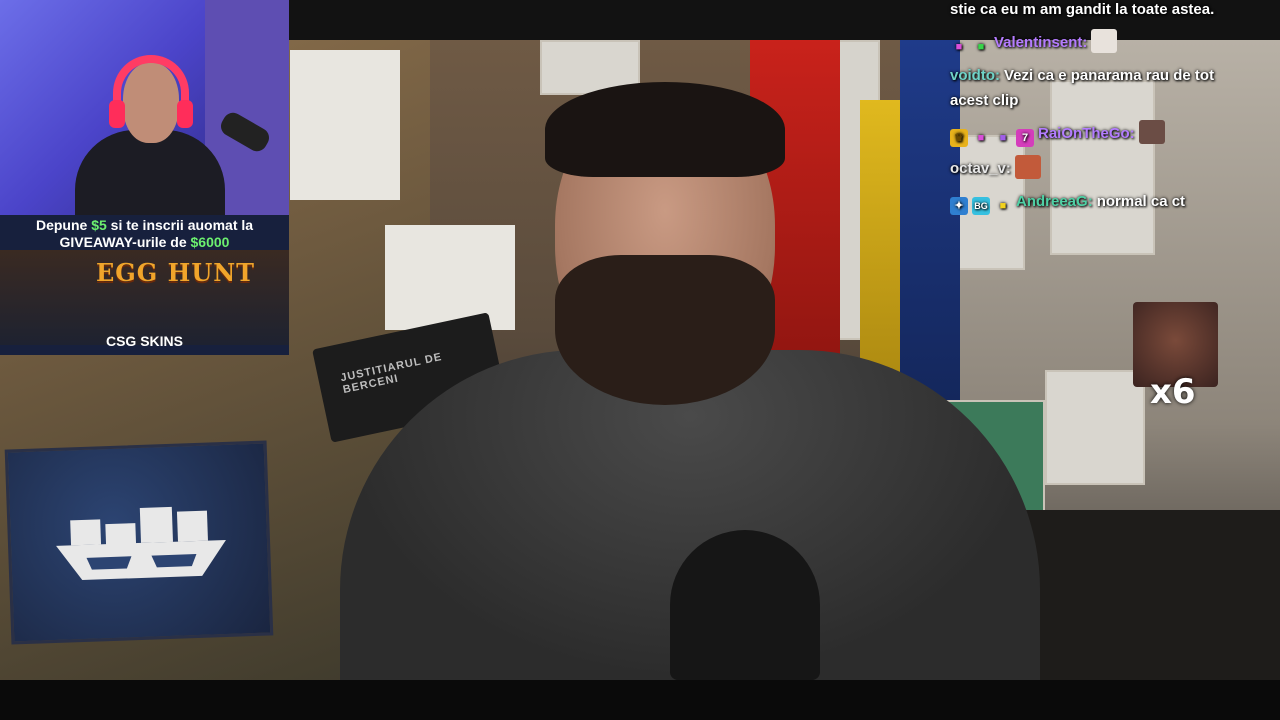 The image size is (1280, 720). I want to click on promo-deposit-amount: $5, so click(99, 225).